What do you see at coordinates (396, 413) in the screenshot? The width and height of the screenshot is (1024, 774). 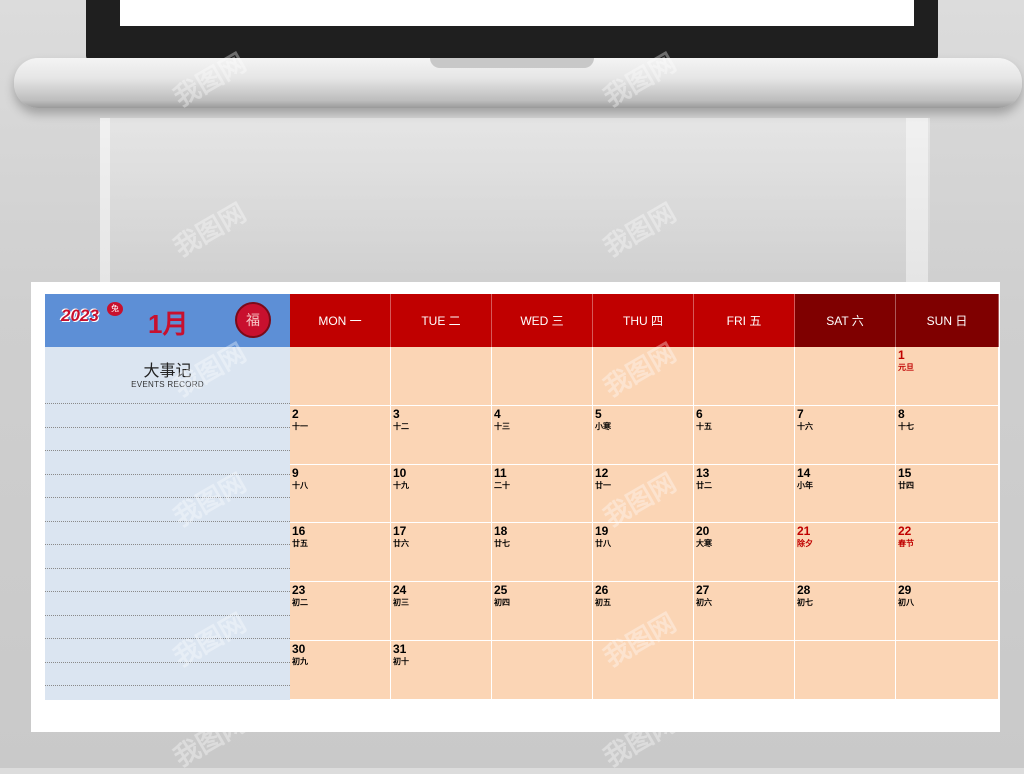 I see `day-number: 3` at bounding box center [396, 413].